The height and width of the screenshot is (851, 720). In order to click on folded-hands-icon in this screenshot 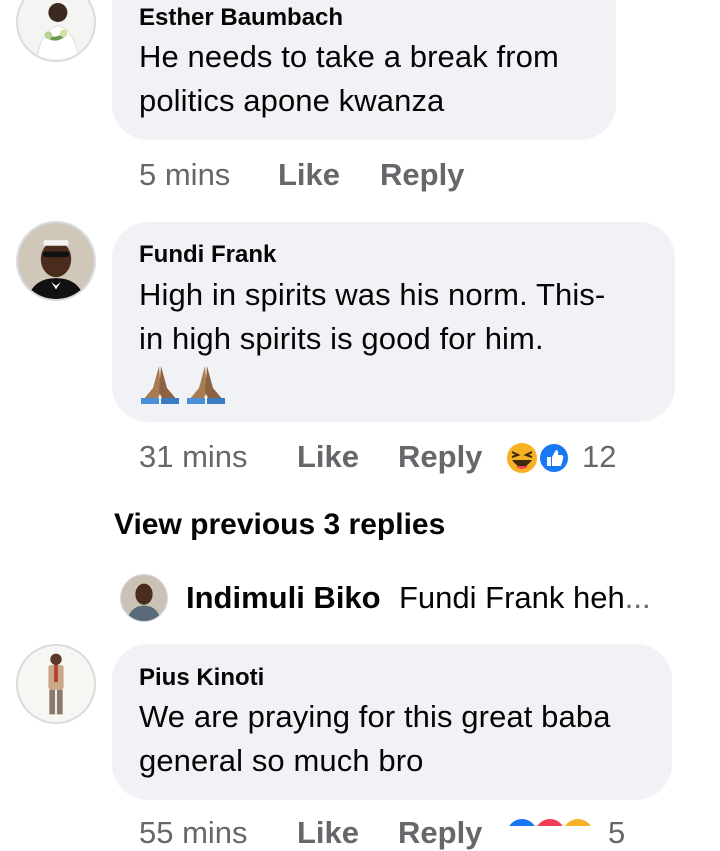, I will do `click(183, 385)`.